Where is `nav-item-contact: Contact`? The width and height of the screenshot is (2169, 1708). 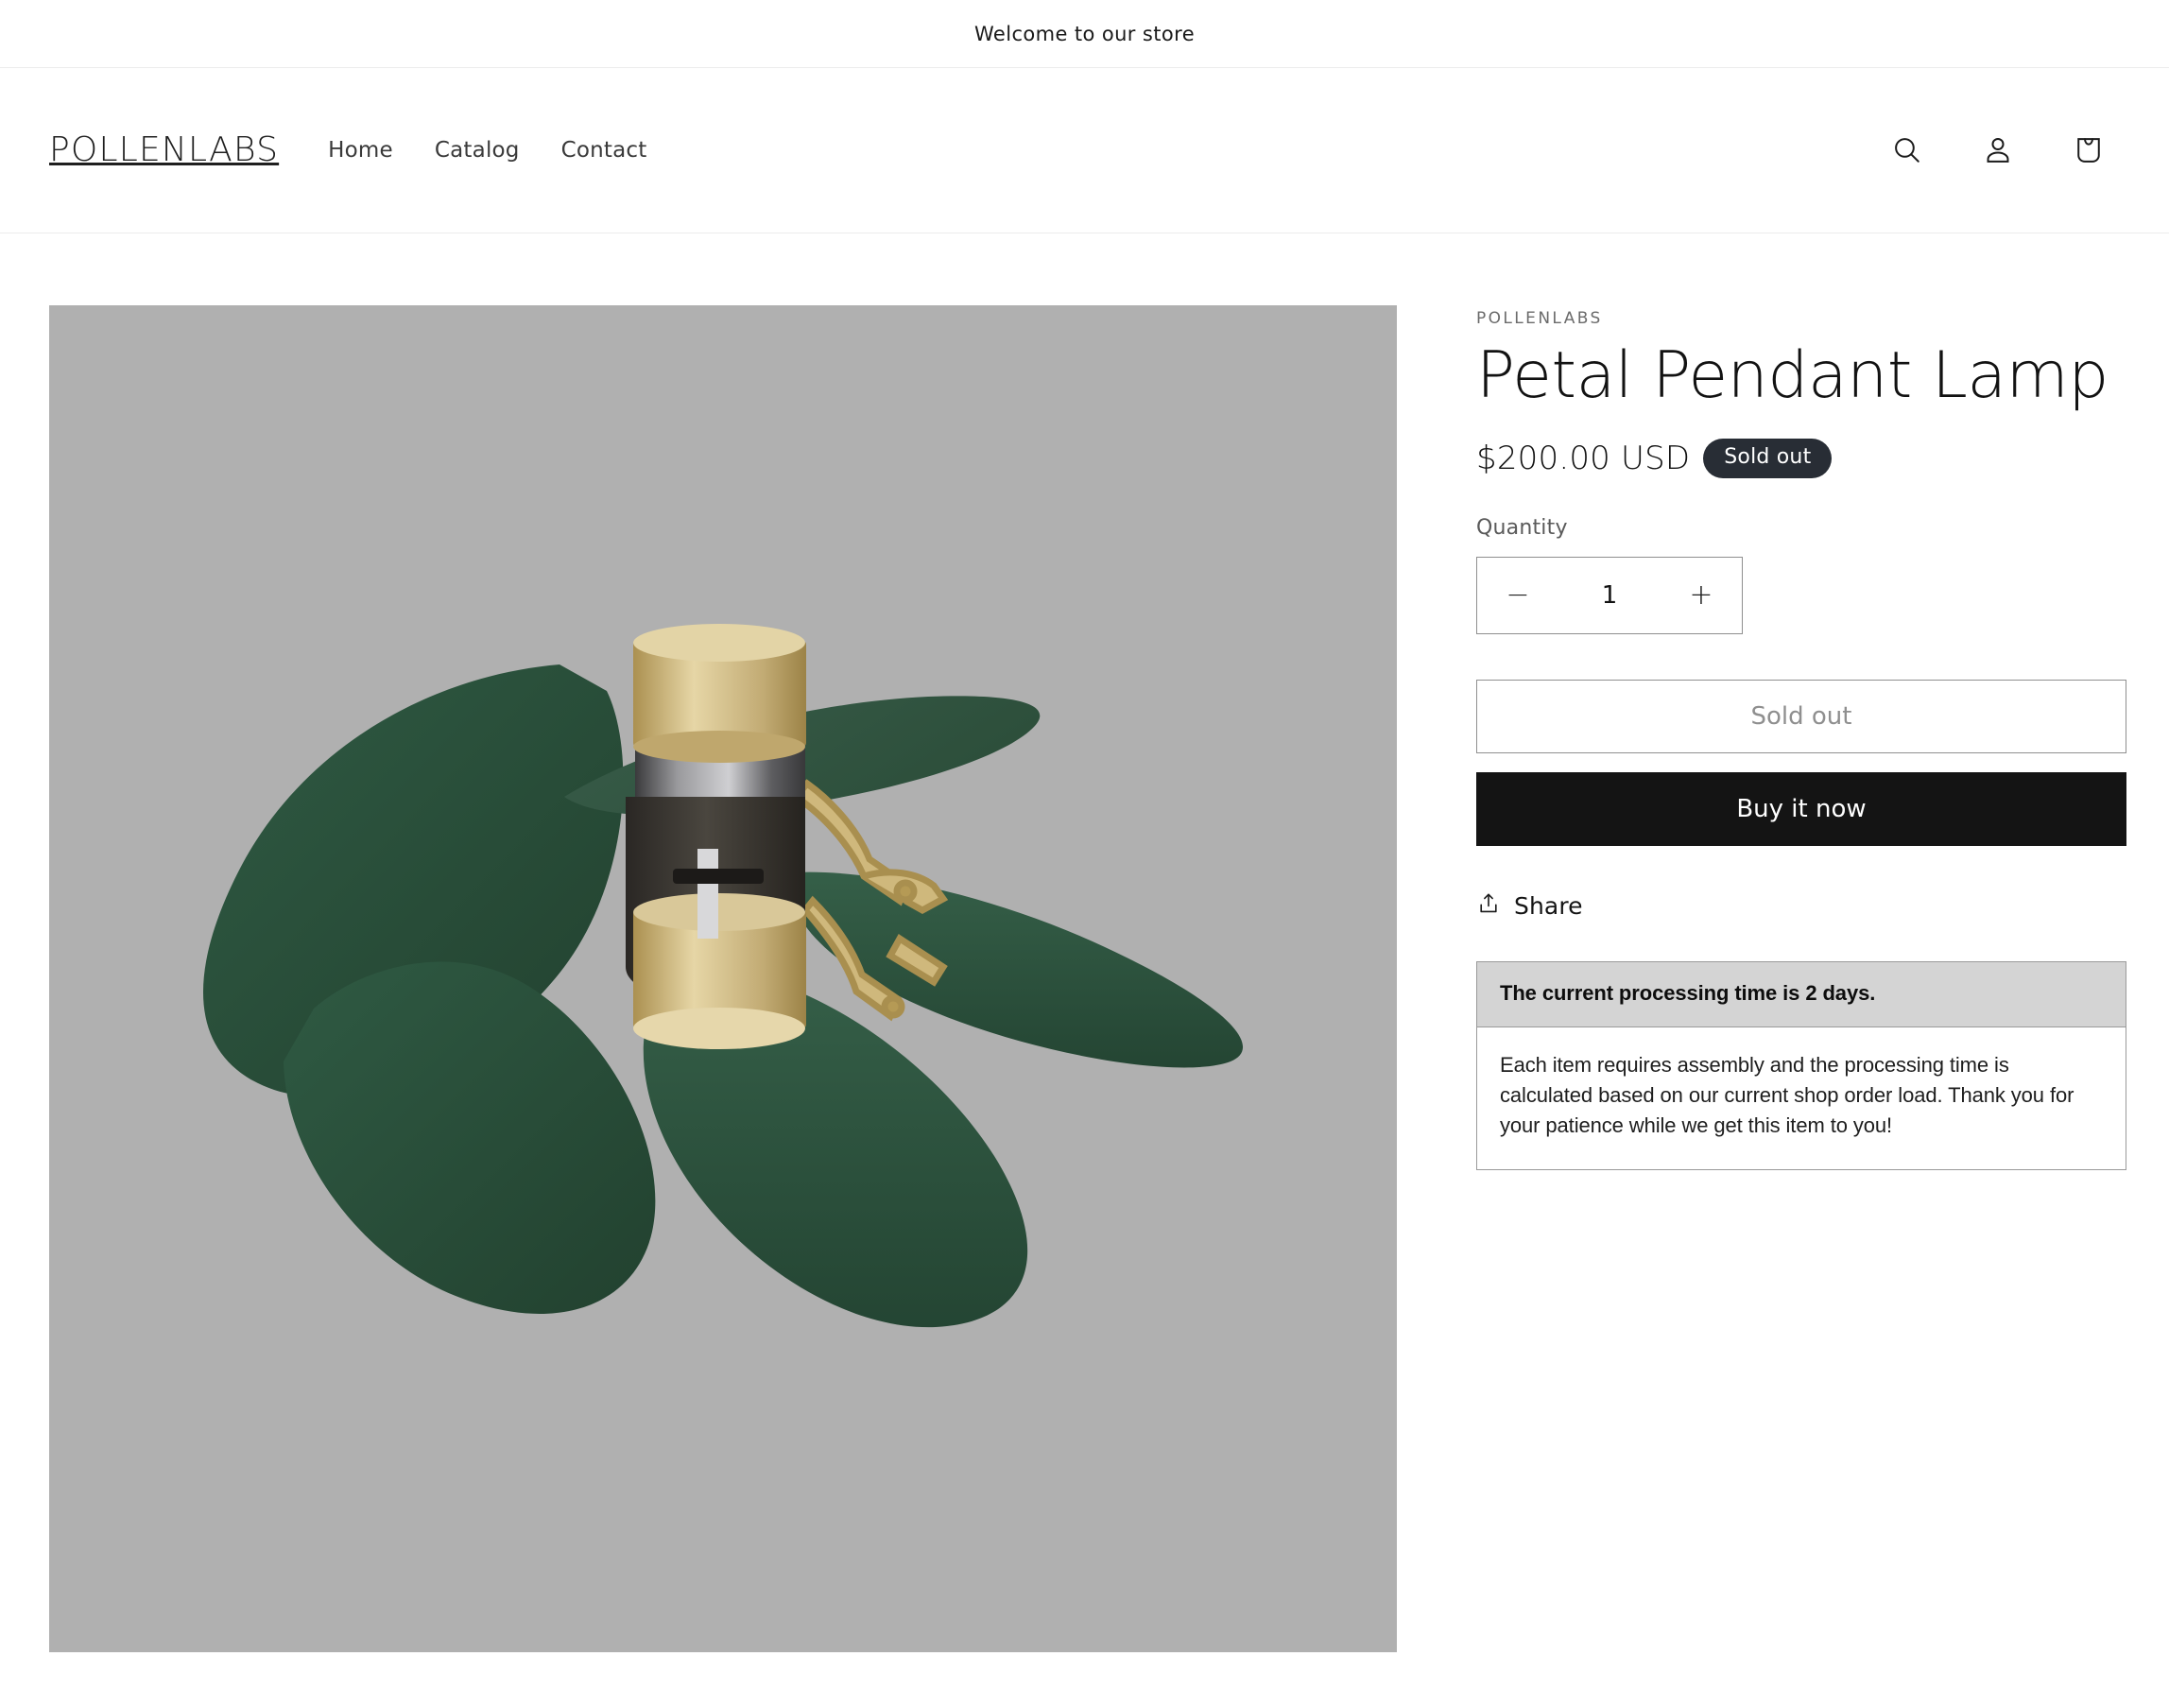
nav-item-contact: Contact is located at coordinates (604, 150).